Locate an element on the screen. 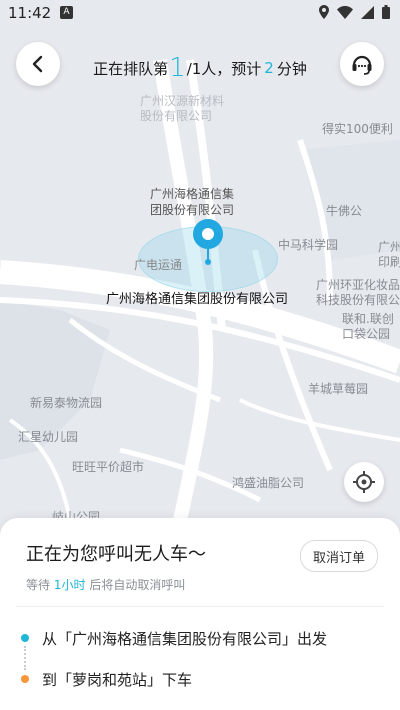  map-label: 联和.联创 口袋公园 is located at coordinates (368, 326).